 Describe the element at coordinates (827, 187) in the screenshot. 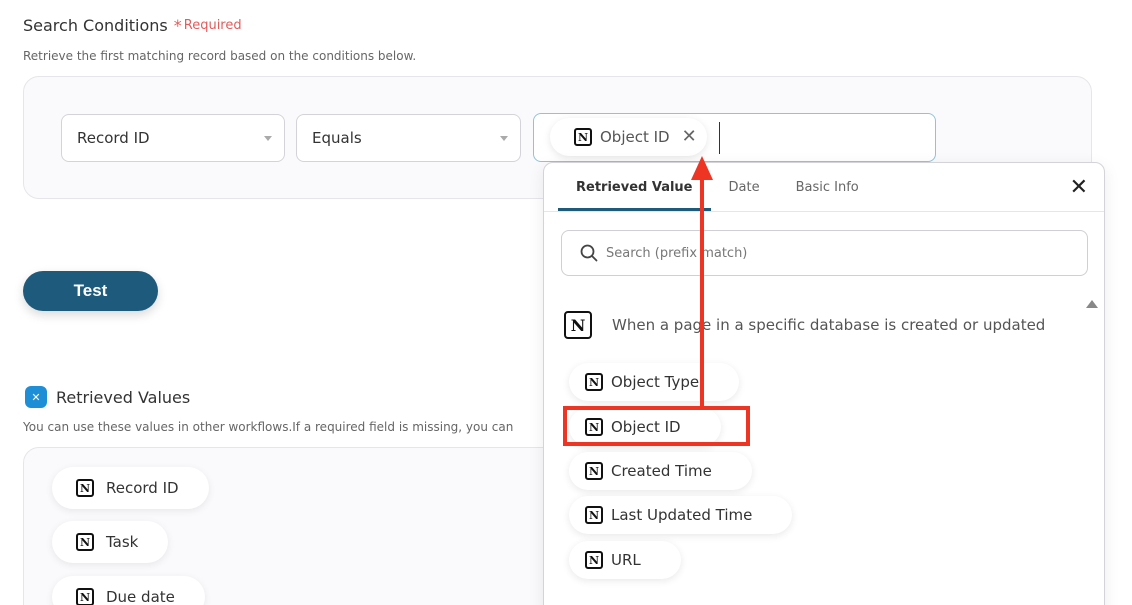

I see `tab-basic-info: Basic Info` at that location.